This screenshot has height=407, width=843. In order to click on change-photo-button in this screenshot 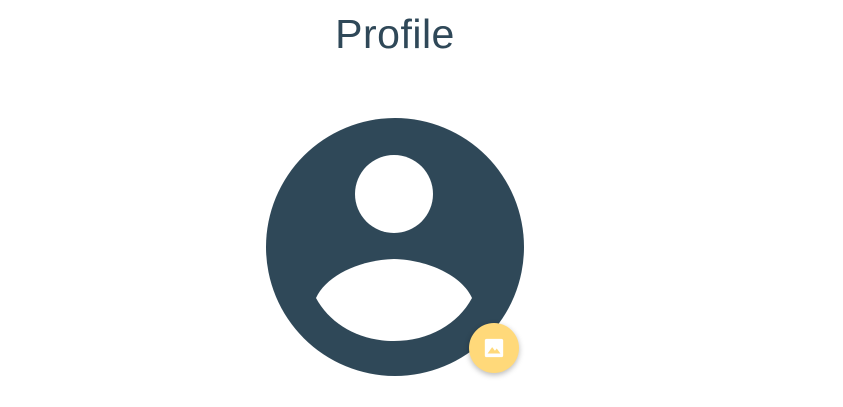, I will do `click(494, 348)`.